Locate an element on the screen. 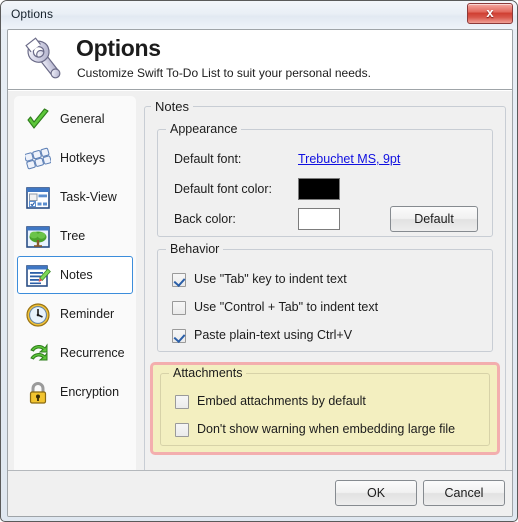 The width and height of the screenshot is (518, 522). sidebar-item-notes: Notes is located at coordinates (75, 275).